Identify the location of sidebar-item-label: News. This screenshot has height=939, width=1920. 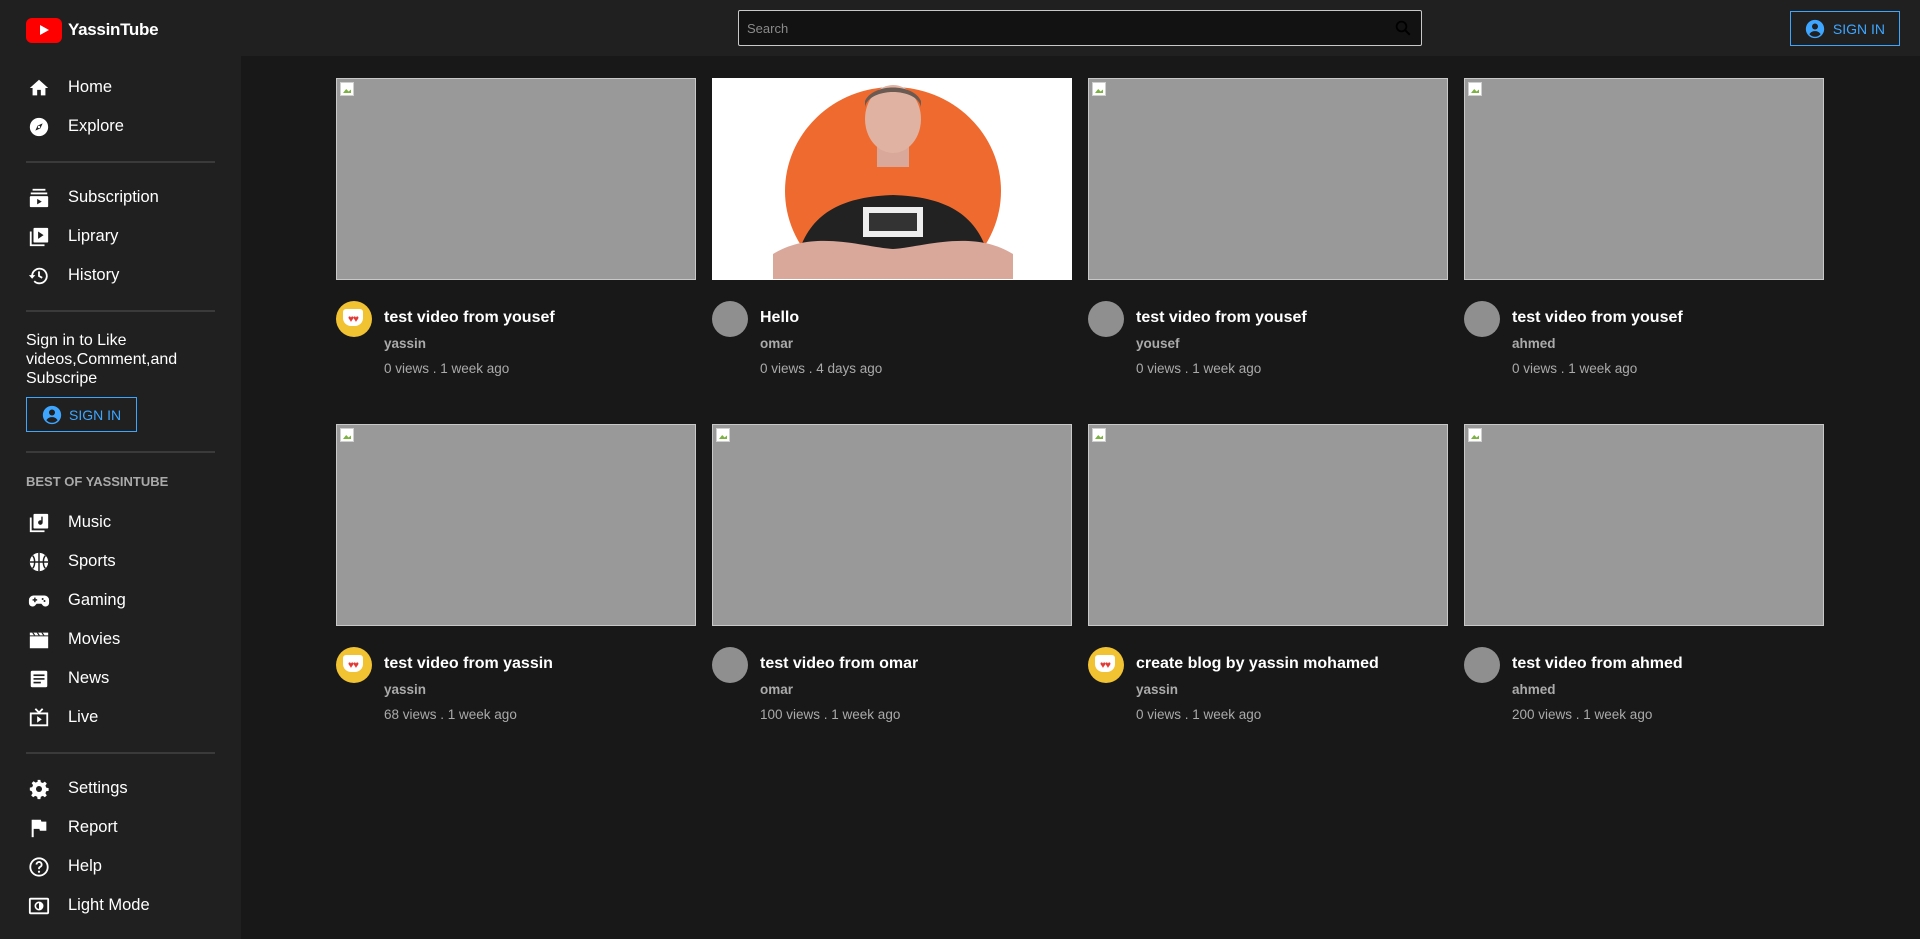
(89, 678).